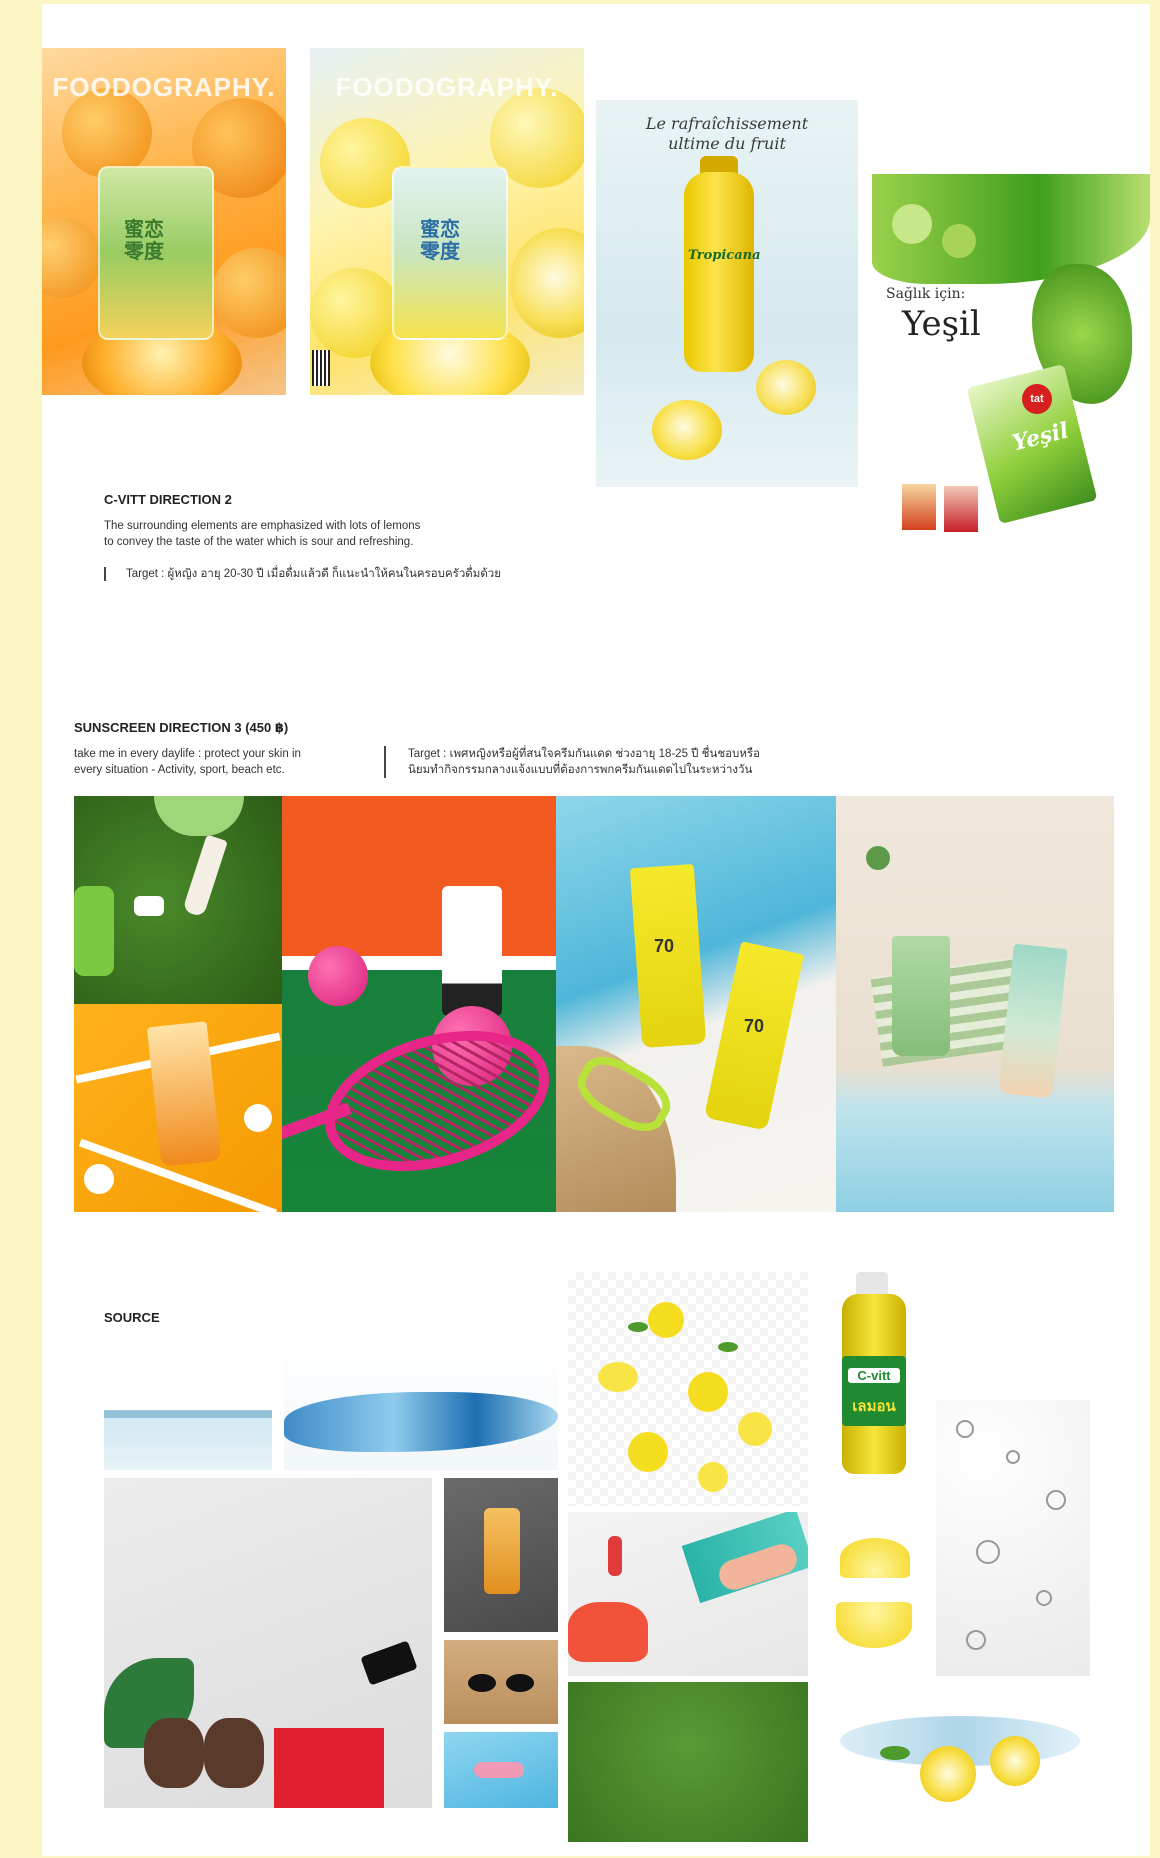 The height and width of the screenshot is (1858, 1160). Describe the element at coordinates (926, 294) in the screenshot. I see `yesil-subtitle: Sağlık için:` at that location.